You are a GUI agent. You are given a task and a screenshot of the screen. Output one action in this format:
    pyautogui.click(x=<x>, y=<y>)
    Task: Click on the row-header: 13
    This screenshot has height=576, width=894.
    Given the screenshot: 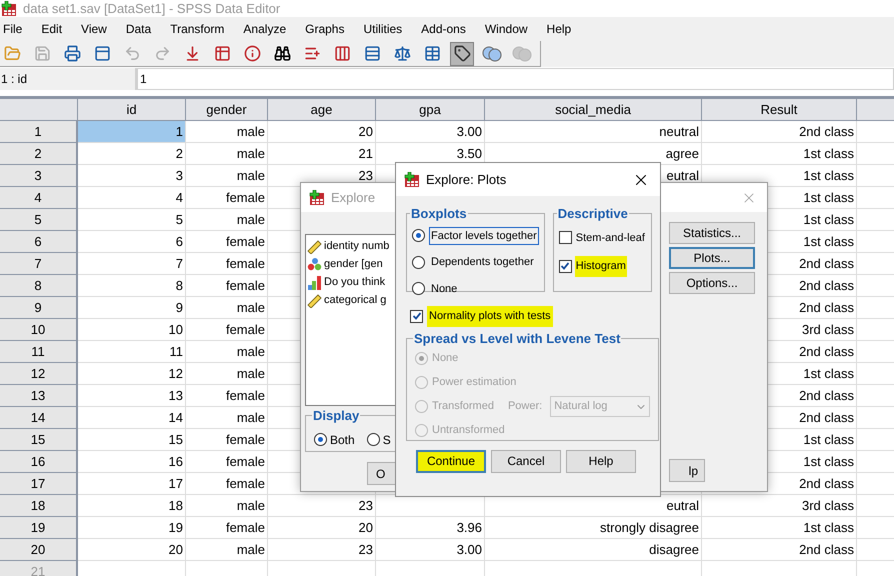 What is the action you would take?
    pyautogui.click(x=39, y=396)
    